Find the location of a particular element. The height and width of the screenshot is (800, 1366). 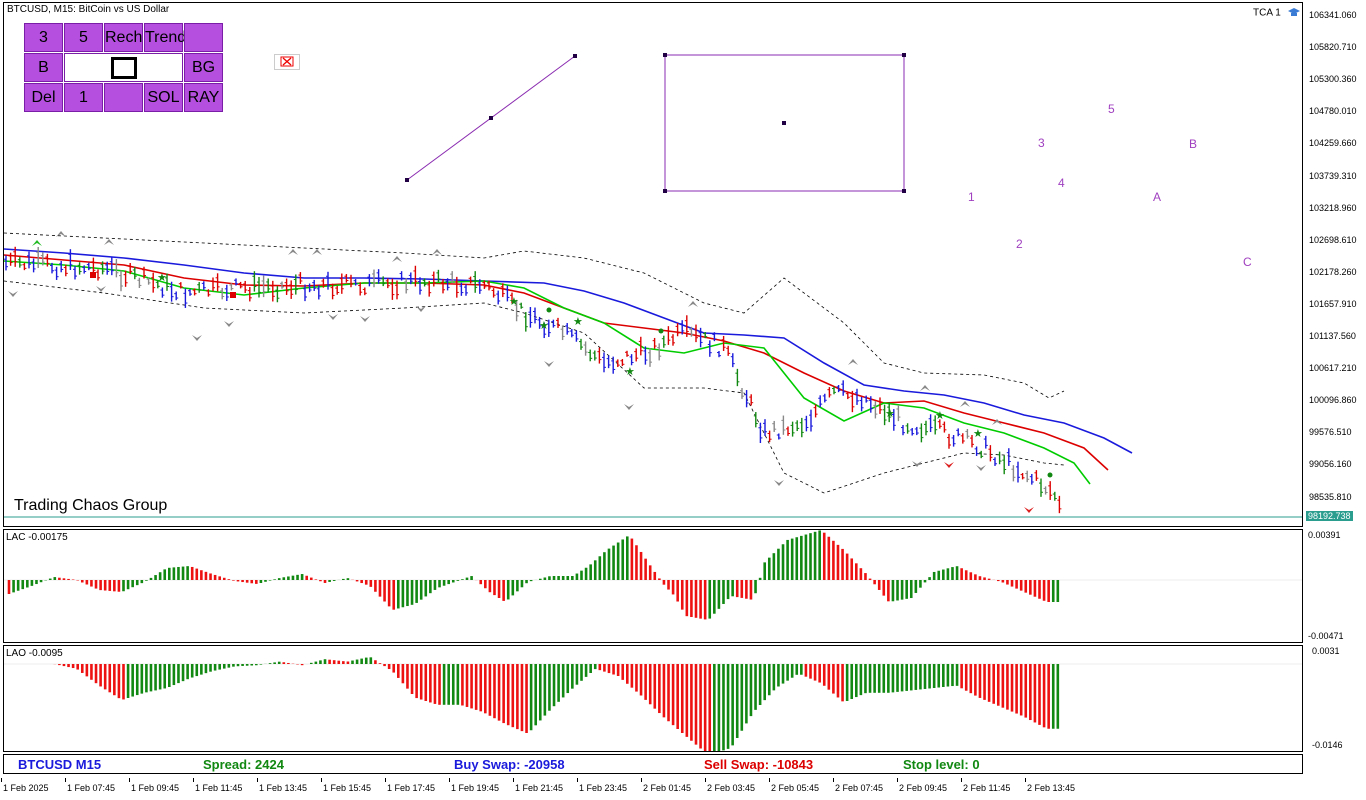

time-axis-label: 1 Feb 09:45 is located at coordinates (155, 788).